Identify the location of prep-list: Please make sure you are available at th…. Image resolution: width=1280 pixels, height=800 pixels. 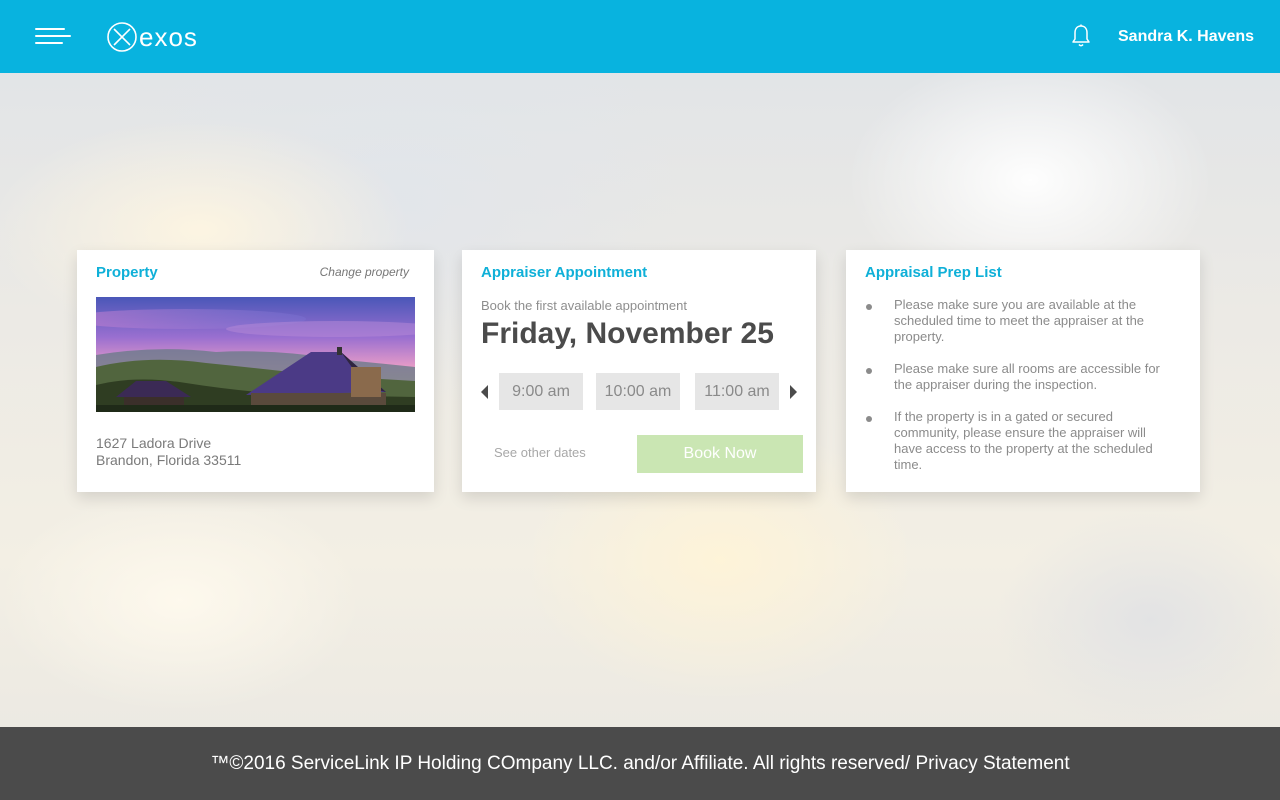
(1015, 393).